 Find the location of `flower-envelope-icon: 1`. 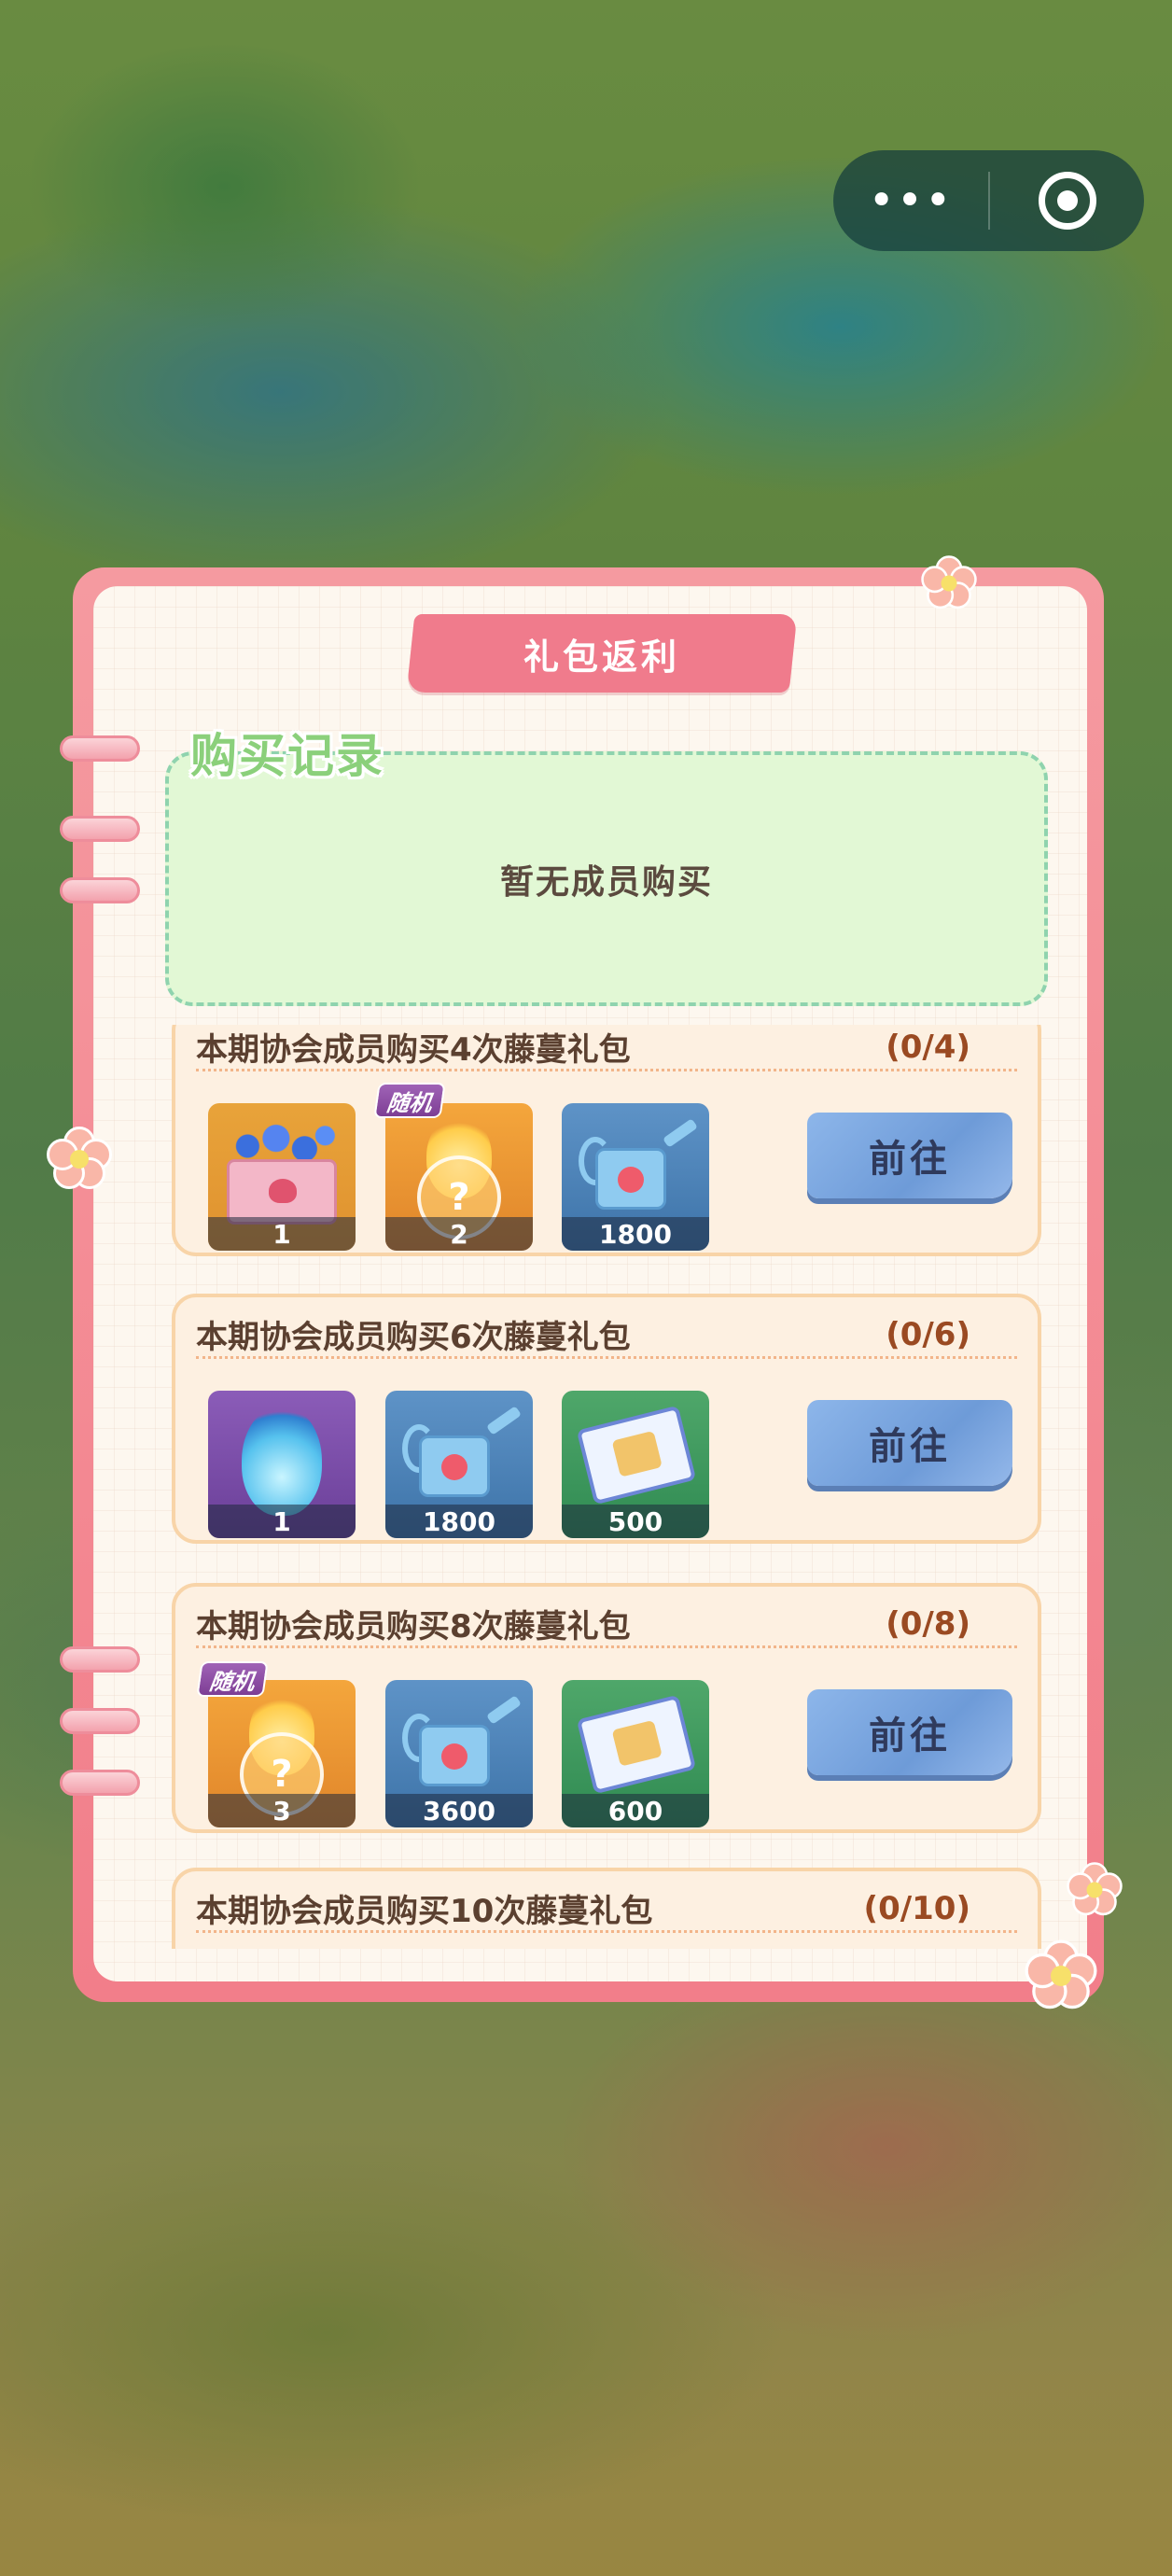

flower-envelope-icon: 1 is located at coordinates (282, 1177).